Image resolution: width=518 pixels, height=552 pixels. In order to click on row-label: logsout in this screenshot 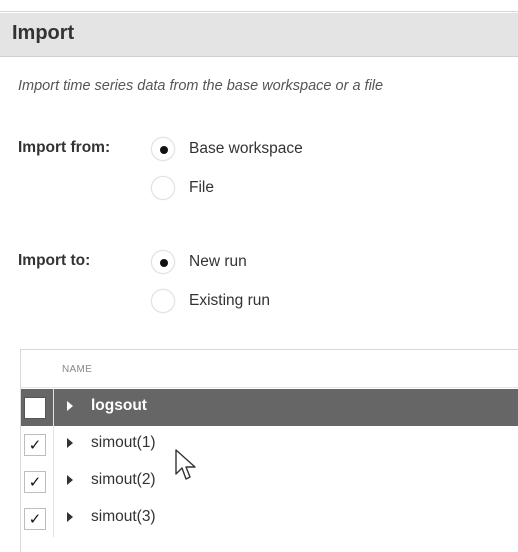, I will do `click(119, 405)`.